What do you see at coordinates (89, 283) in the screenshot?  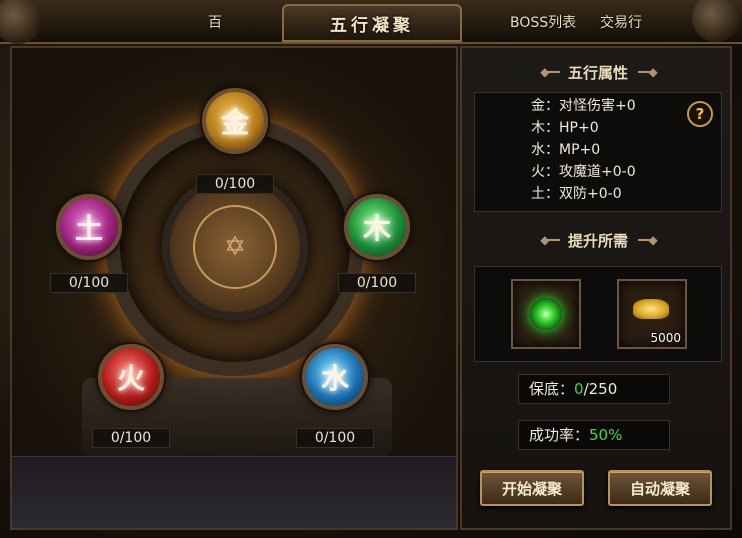 I see `earth-count: 0/100` at bounding box center [89, 283].